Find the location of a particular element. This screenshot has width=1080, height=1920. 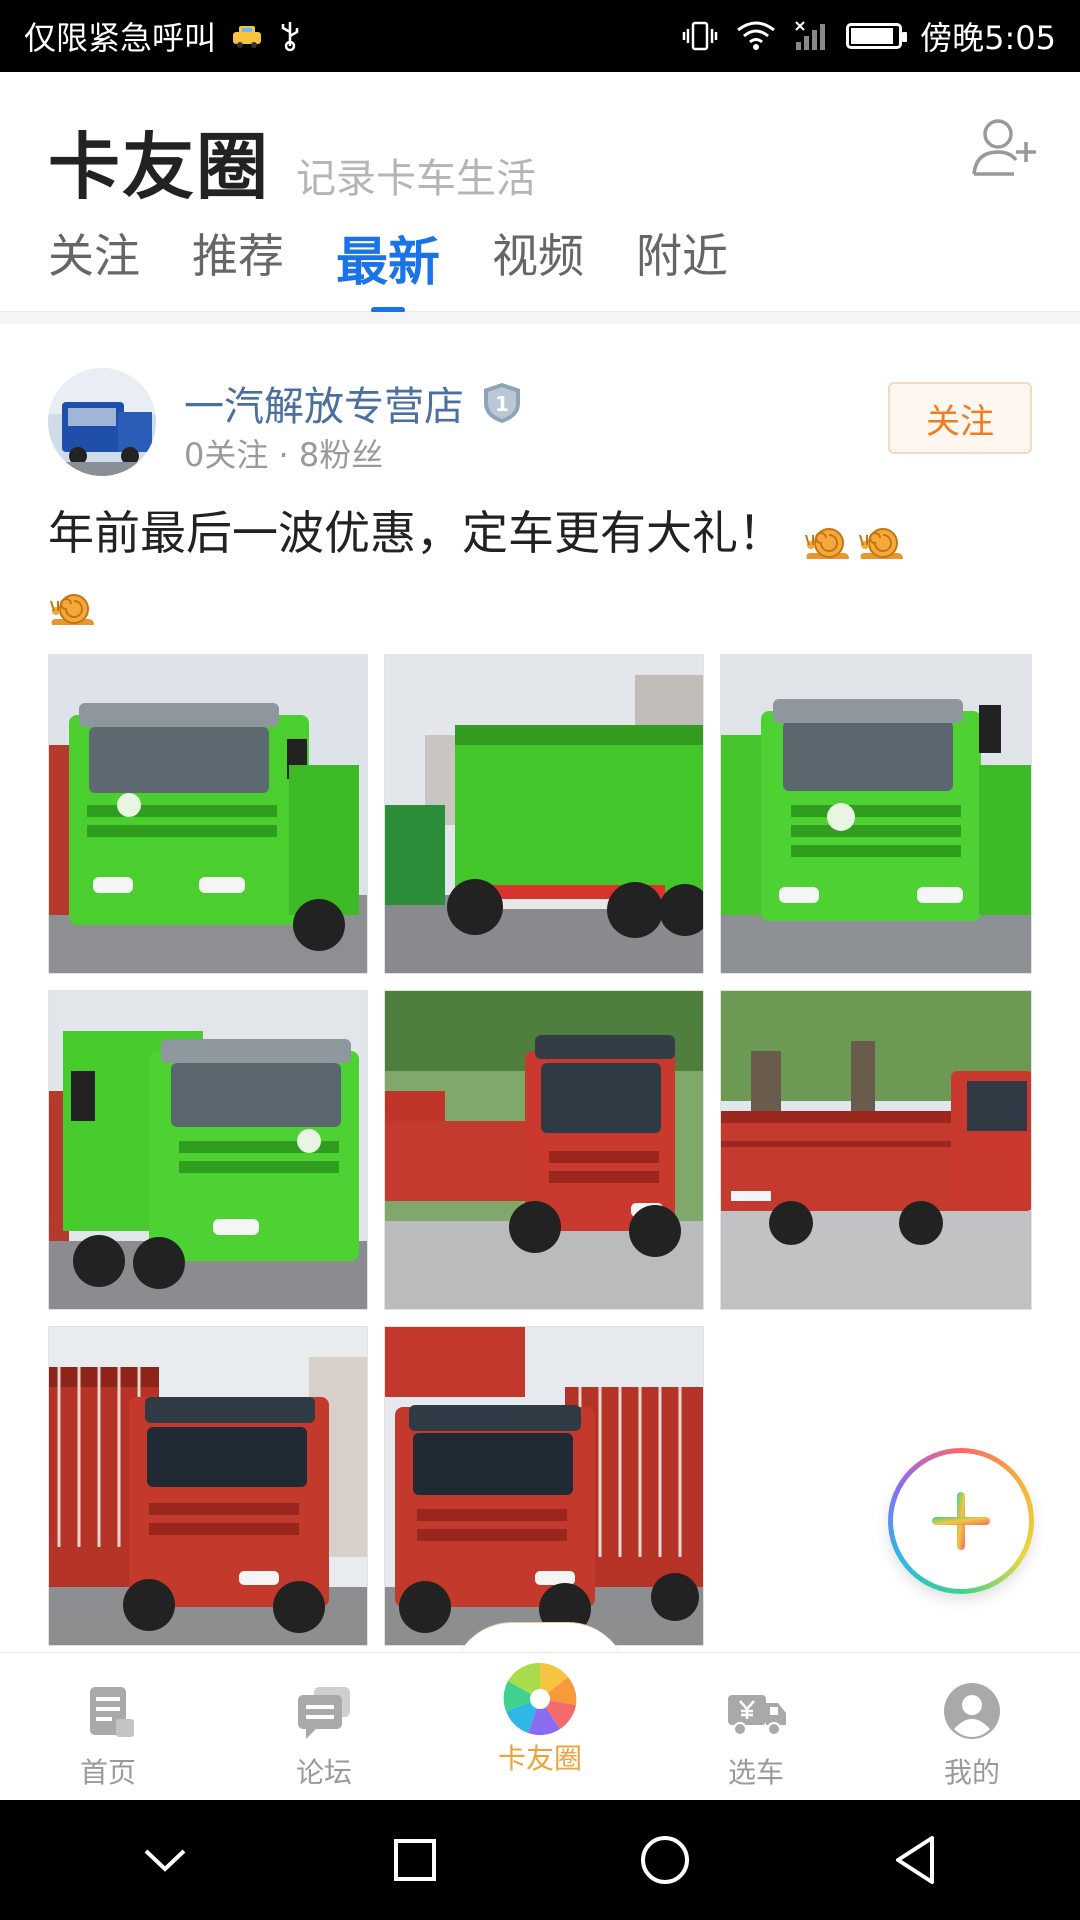

title-row: 卡友圈 记录卡车生活 is located at coordinates (292, 160).